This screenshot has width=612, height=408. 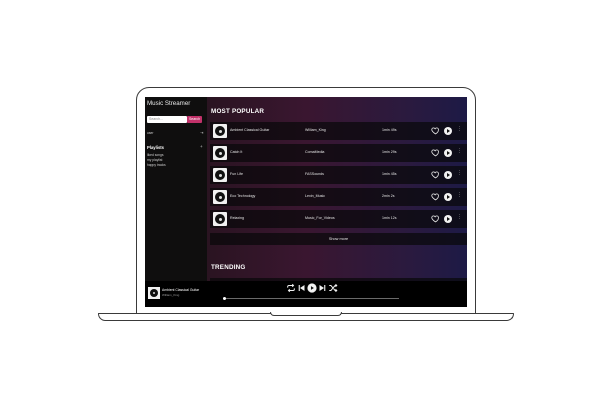 What do you see at coordinates (236, 174) in the screenshot?
I see `track-title: Fun Life` at bounding box center [236, 174].